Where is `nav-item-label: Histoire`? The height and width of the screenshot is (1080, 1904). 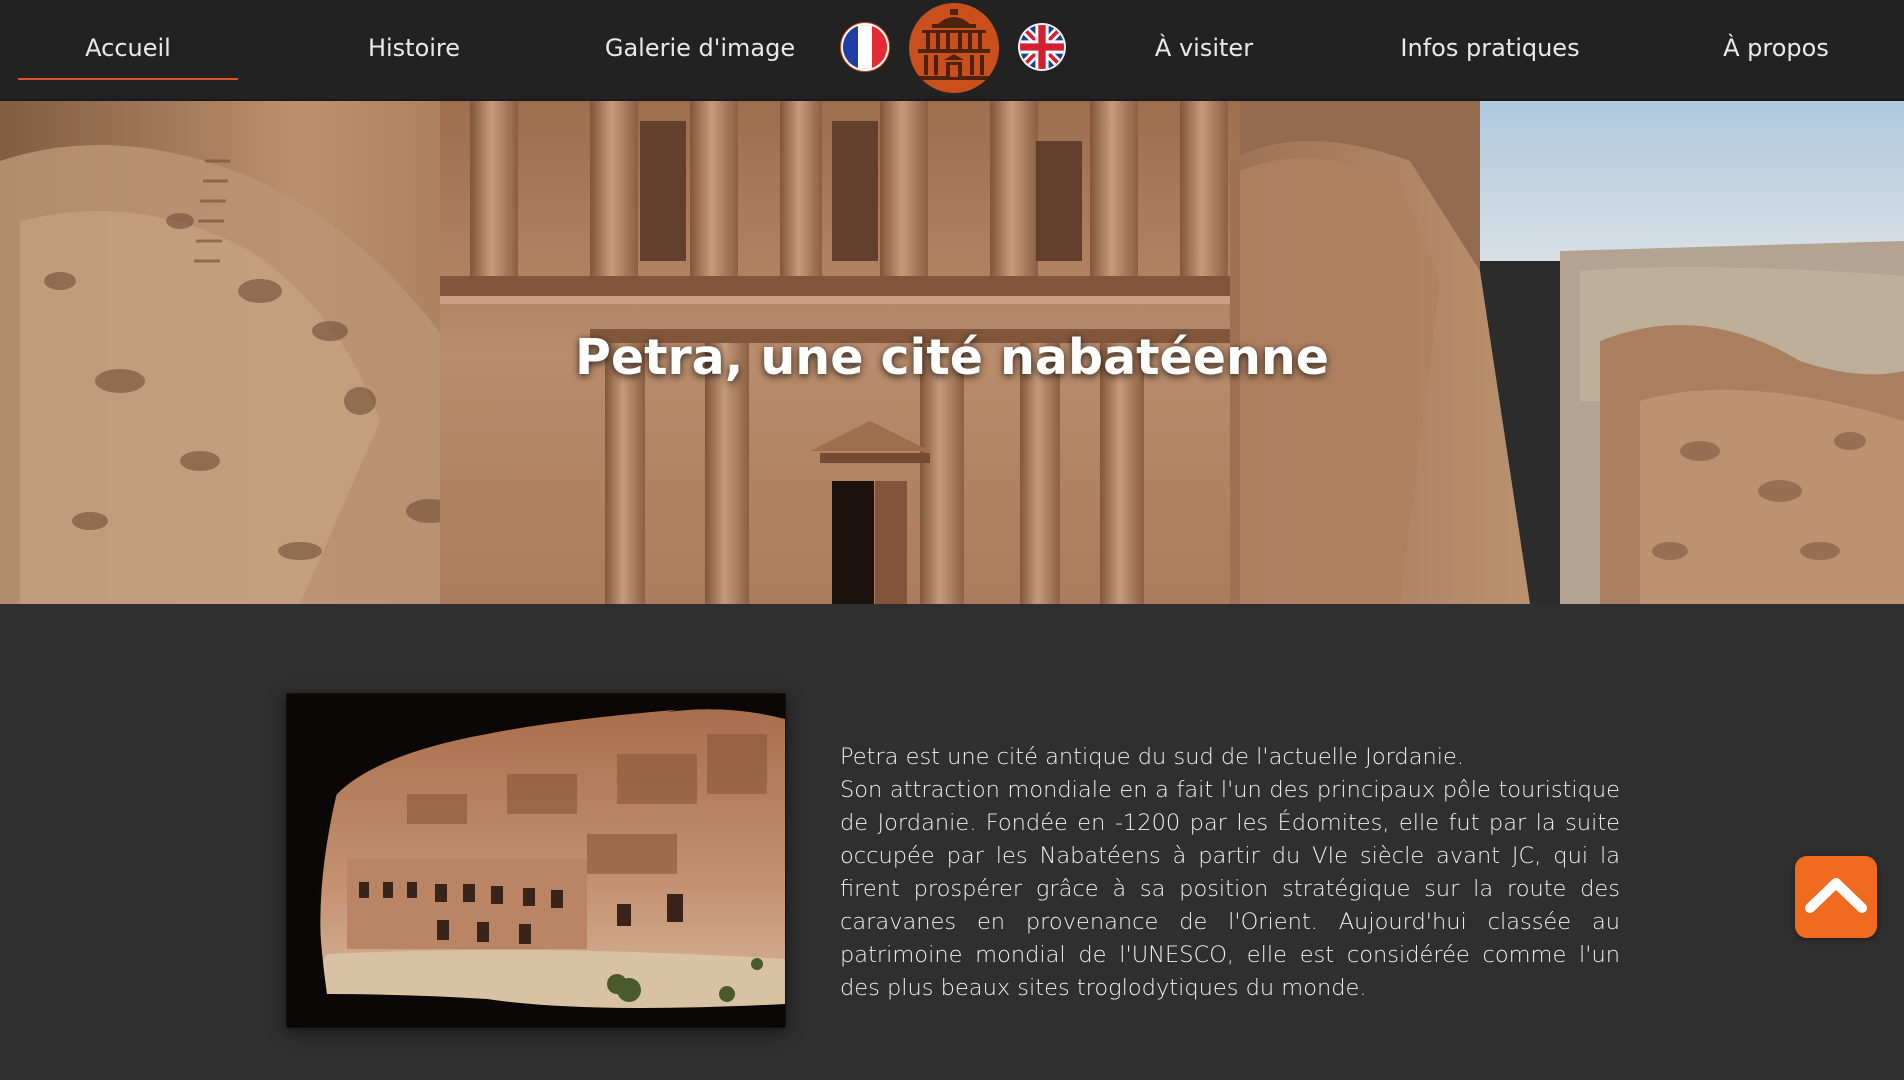 nav-item-label: Histoire is located at coordinates (414, 48).